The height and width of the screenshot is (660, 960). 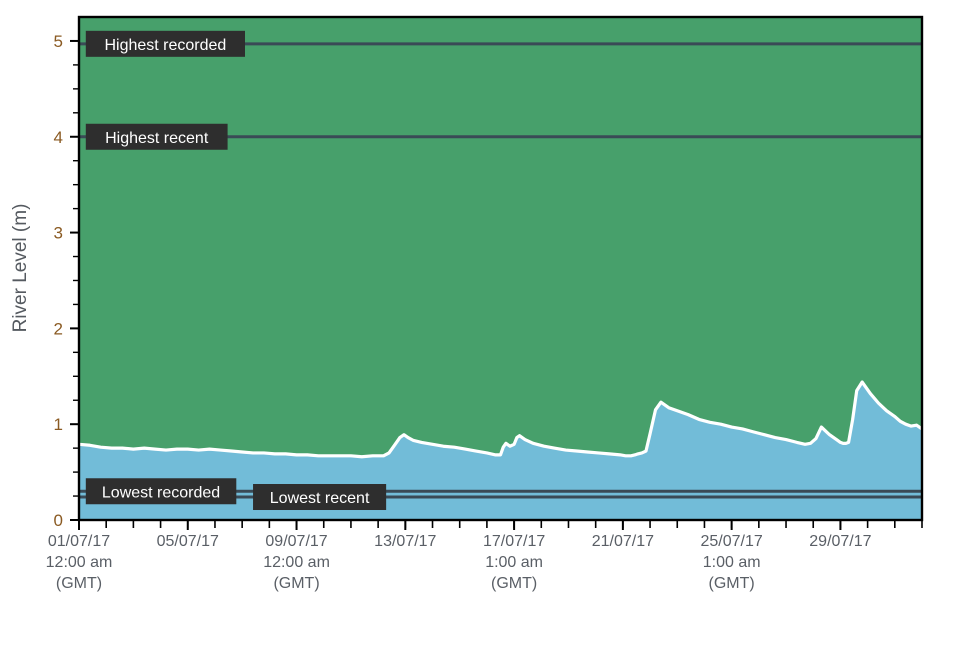 What do you see at coordinates (58, 41) in the screenshot?
I see `y-tick-label: 5` at bounding box center [58, 41].